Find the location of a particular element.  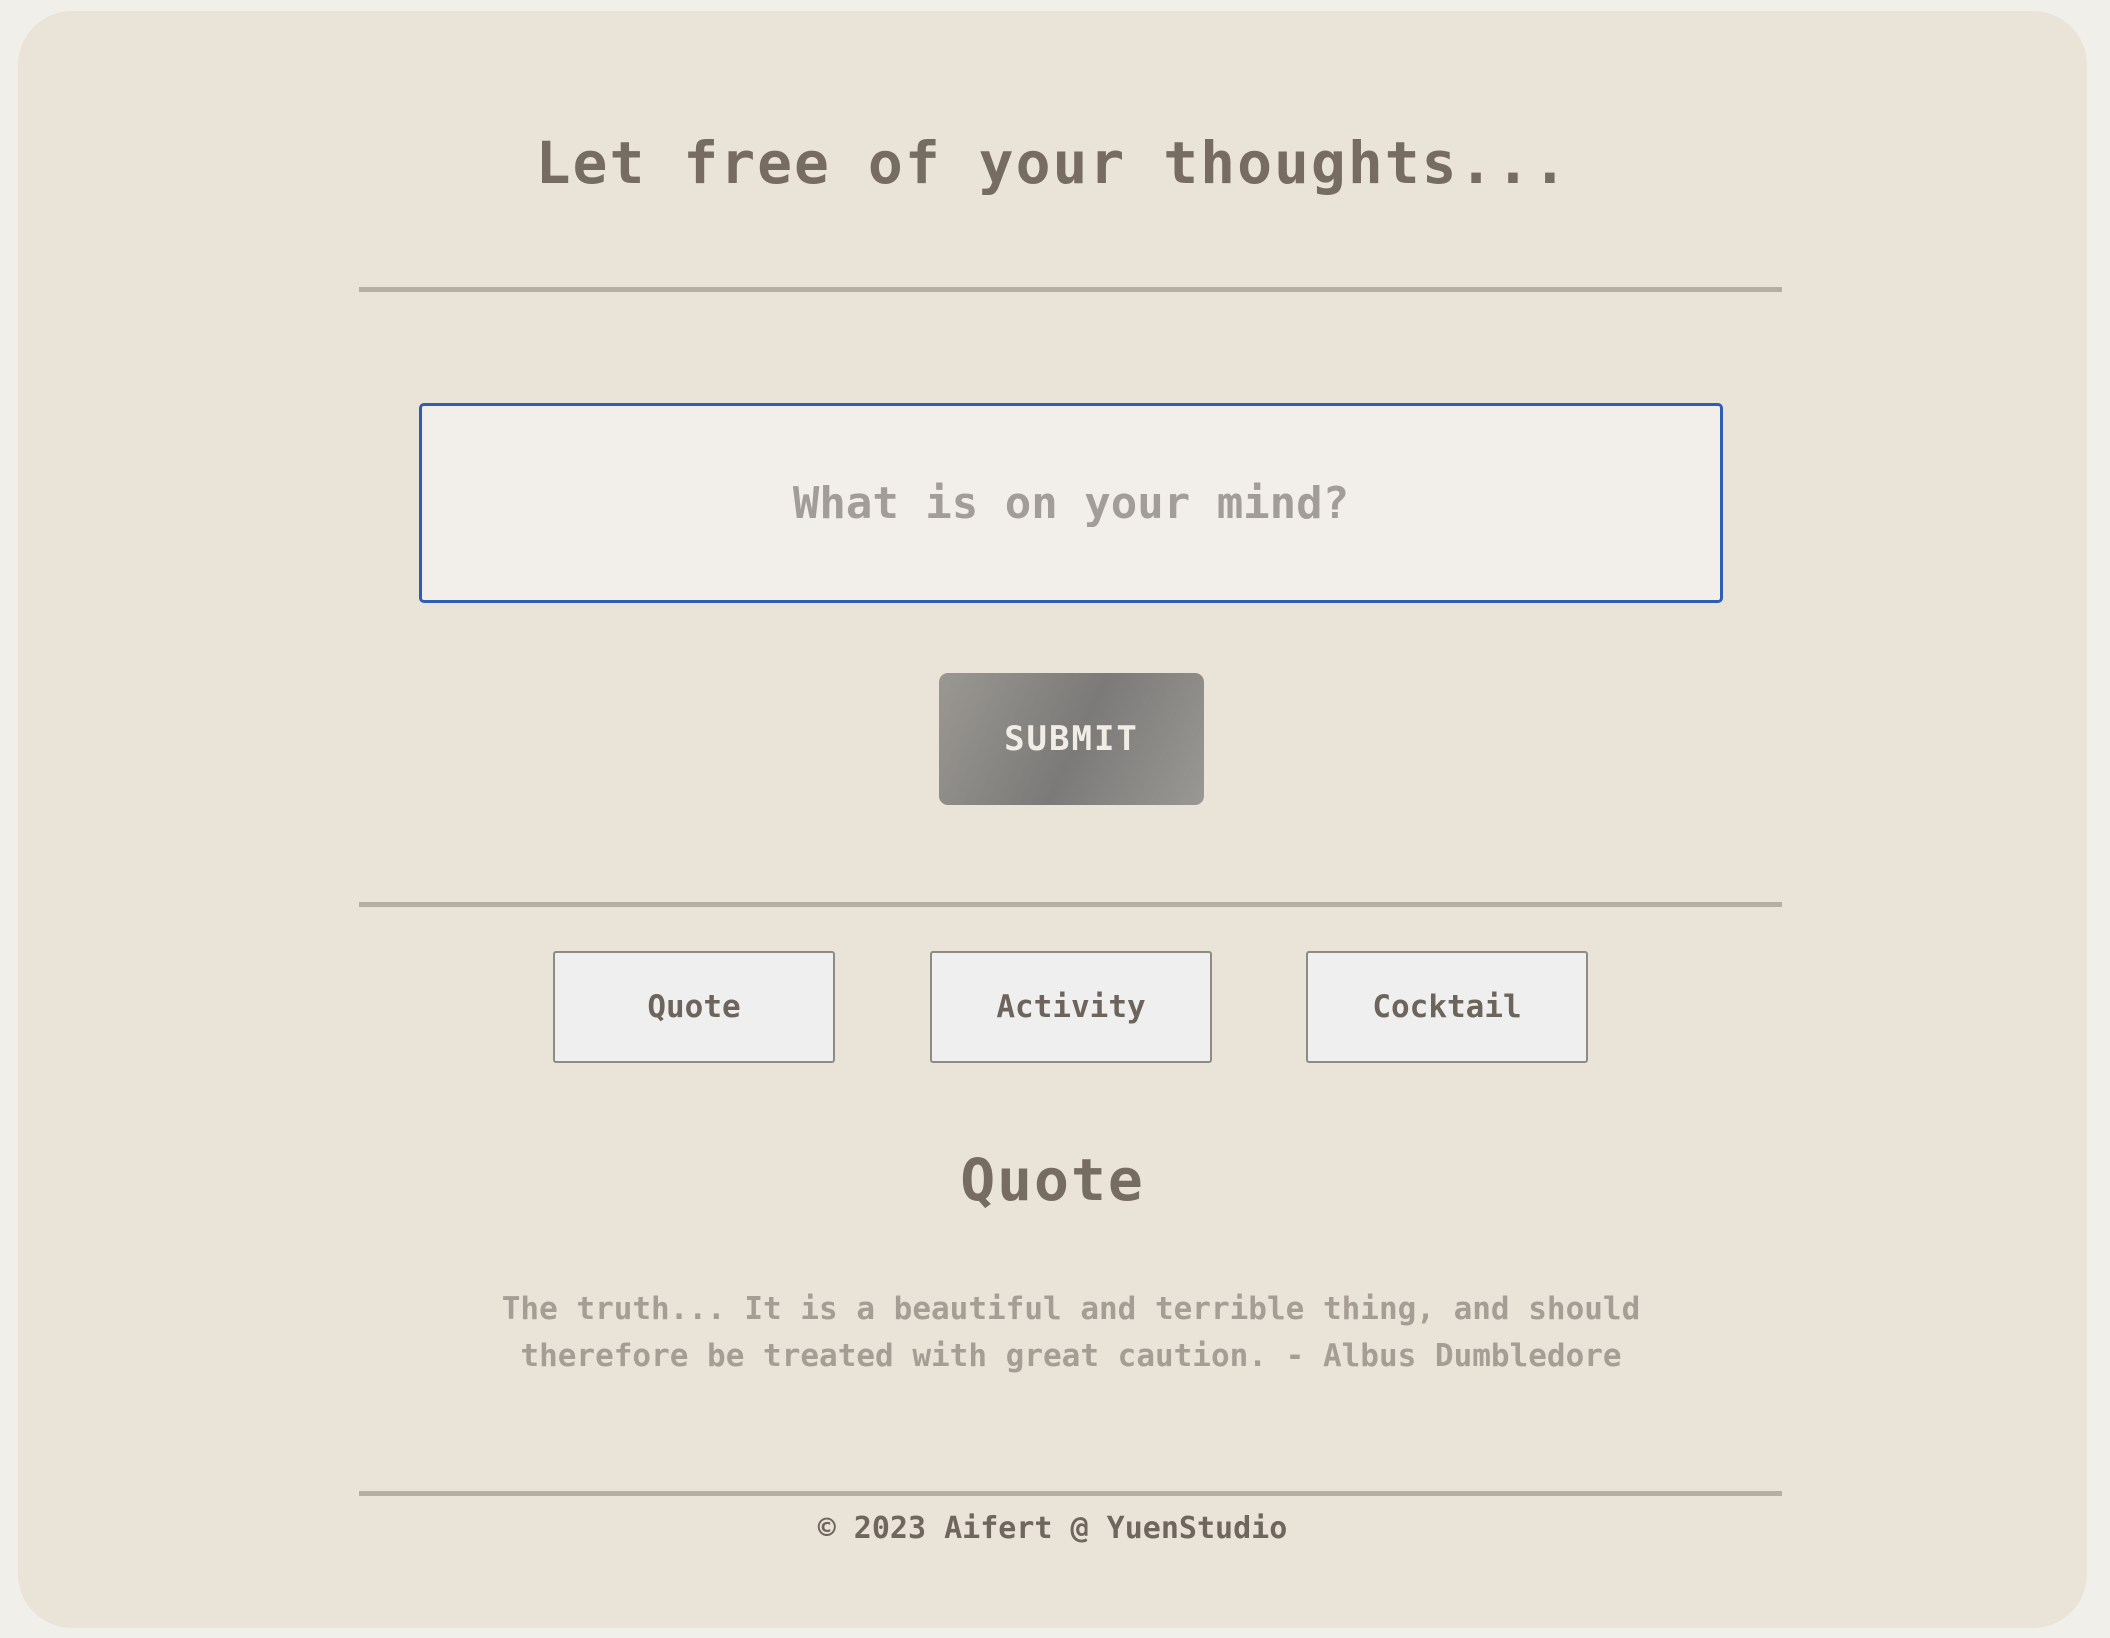

middle-divider is located at coordinates (1070, 904).